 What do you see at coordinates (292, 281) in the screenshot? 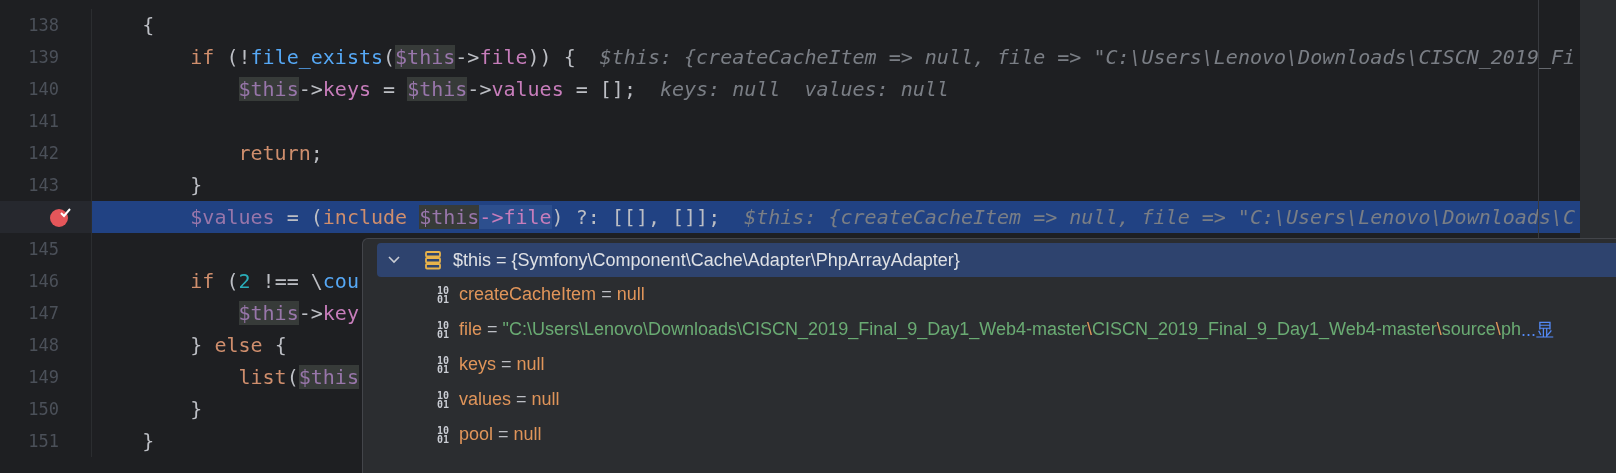
I see `code-punctuation: !== \` at bounding box center [292, 281].